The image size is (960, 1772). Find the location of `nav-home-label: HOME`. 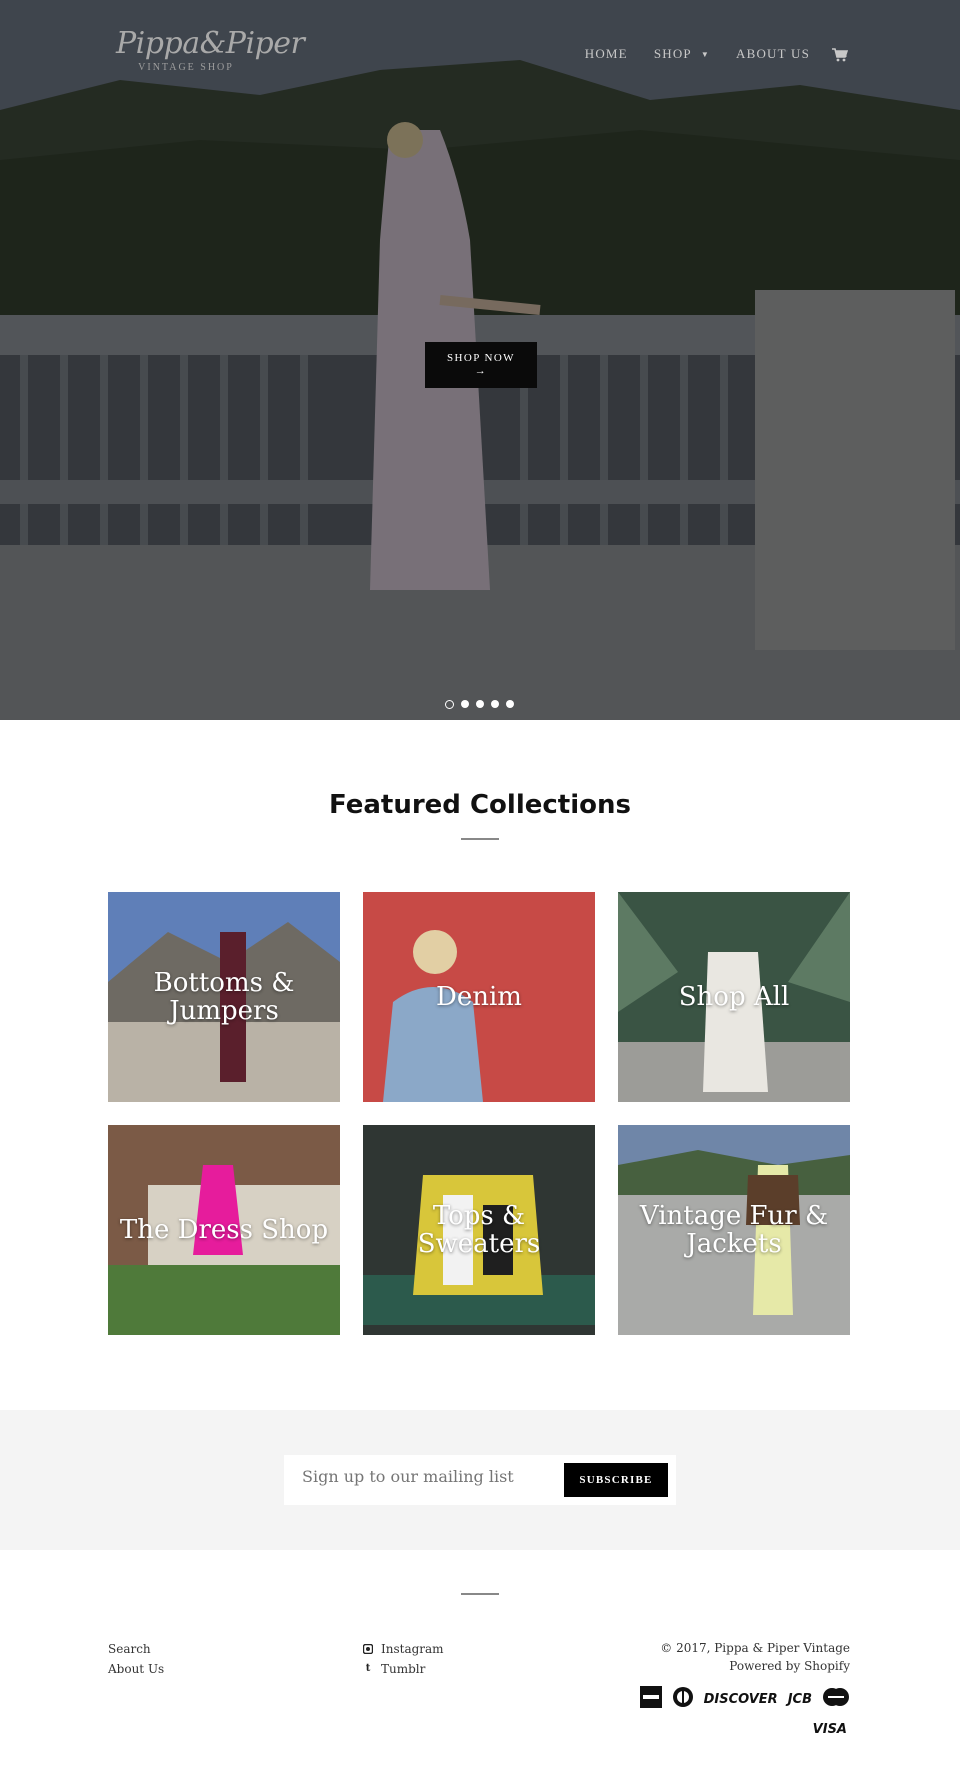

nav-home-label: HOME is located at coordinates (606, 53).